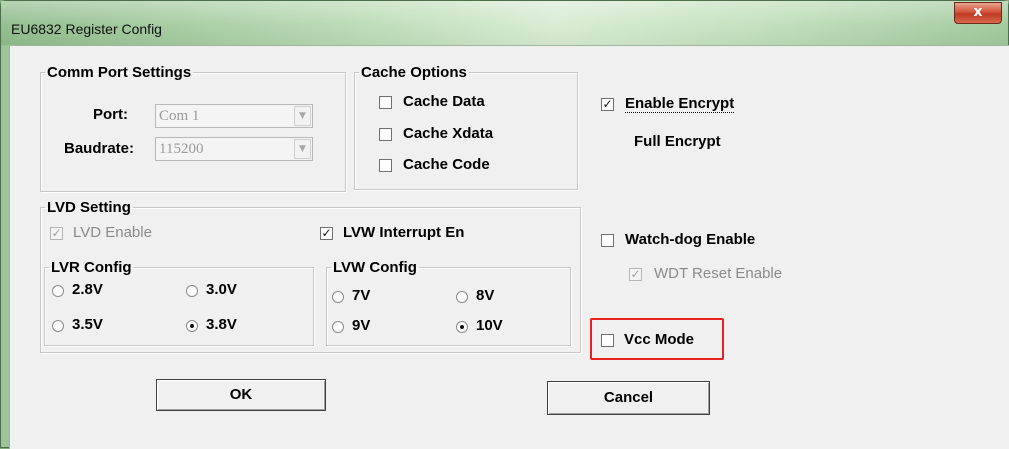  What do you see at coordinates (234, 149) in the screenshot?
I see `baudrate-select: 115200 ▼` at bounding box center [234, 149].